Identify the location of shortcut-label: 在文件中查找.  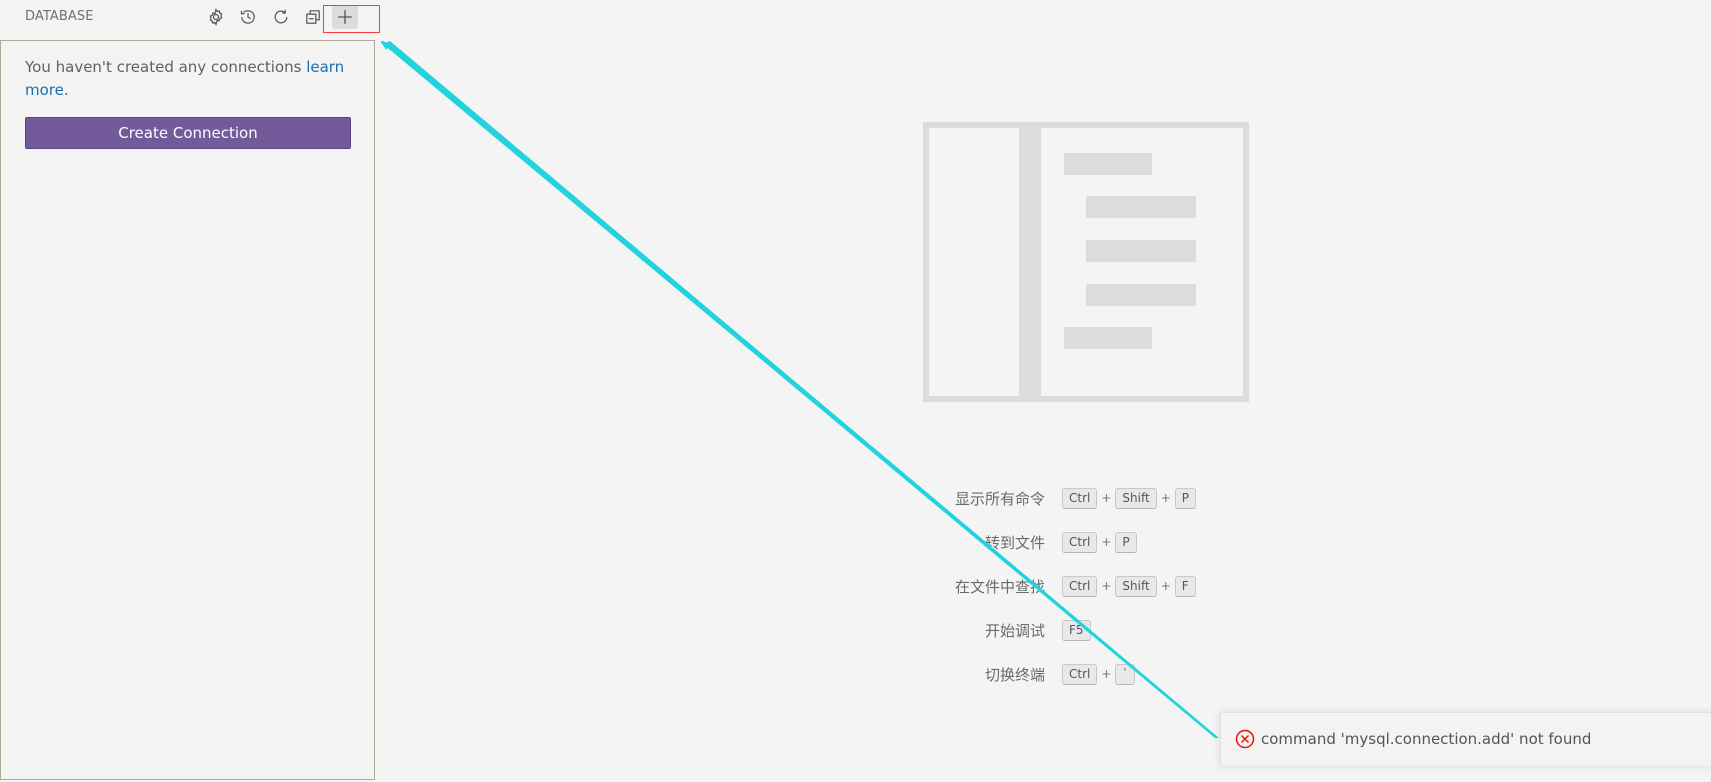
(999, 586).